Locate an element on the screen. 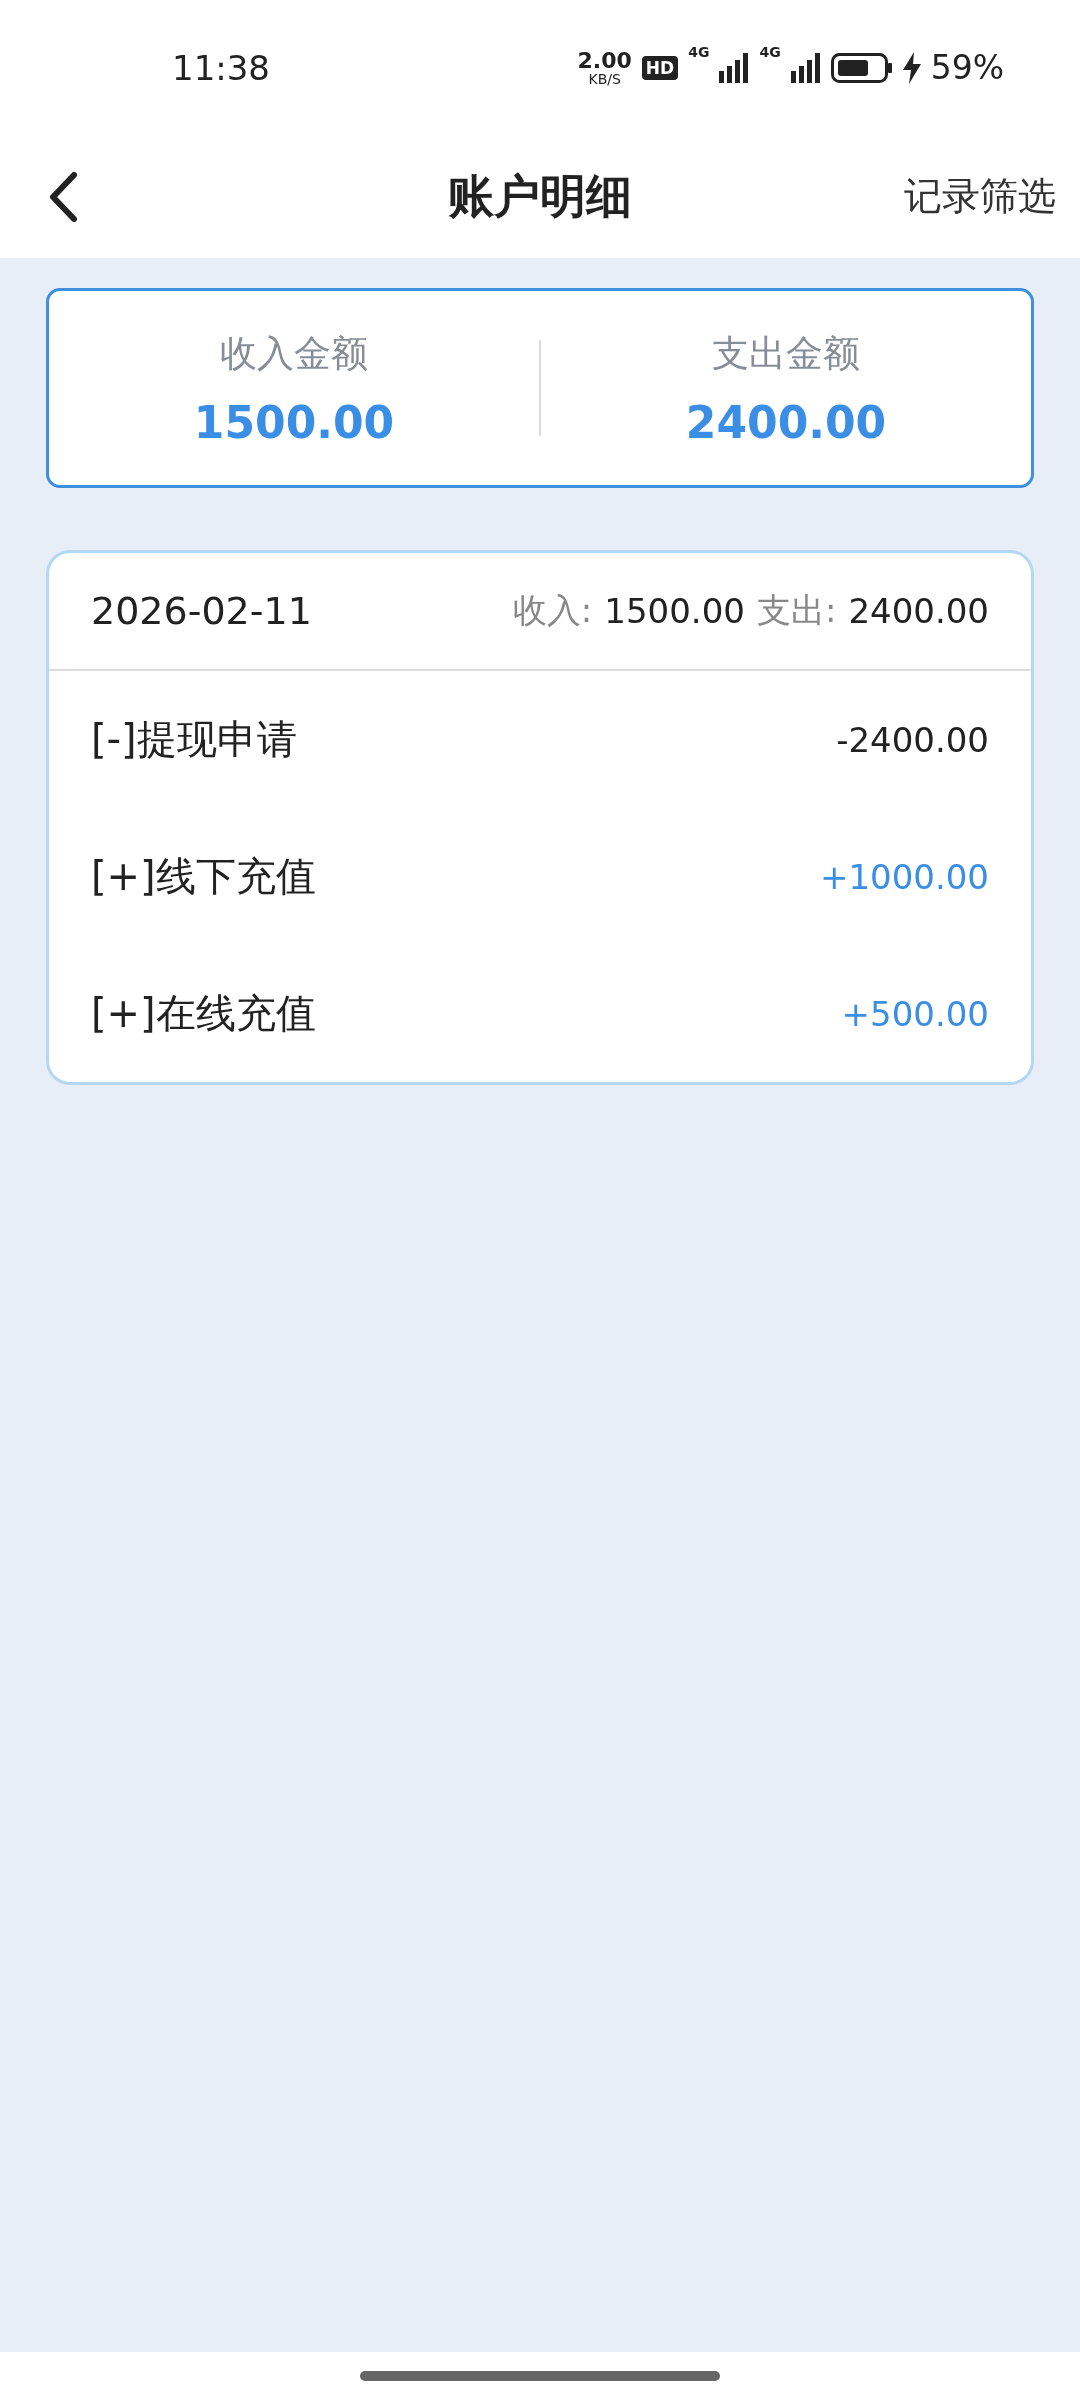 This screenshot has width=1080, height=2400. summary-label: 收入金额 is located at coordinates (294, 353).